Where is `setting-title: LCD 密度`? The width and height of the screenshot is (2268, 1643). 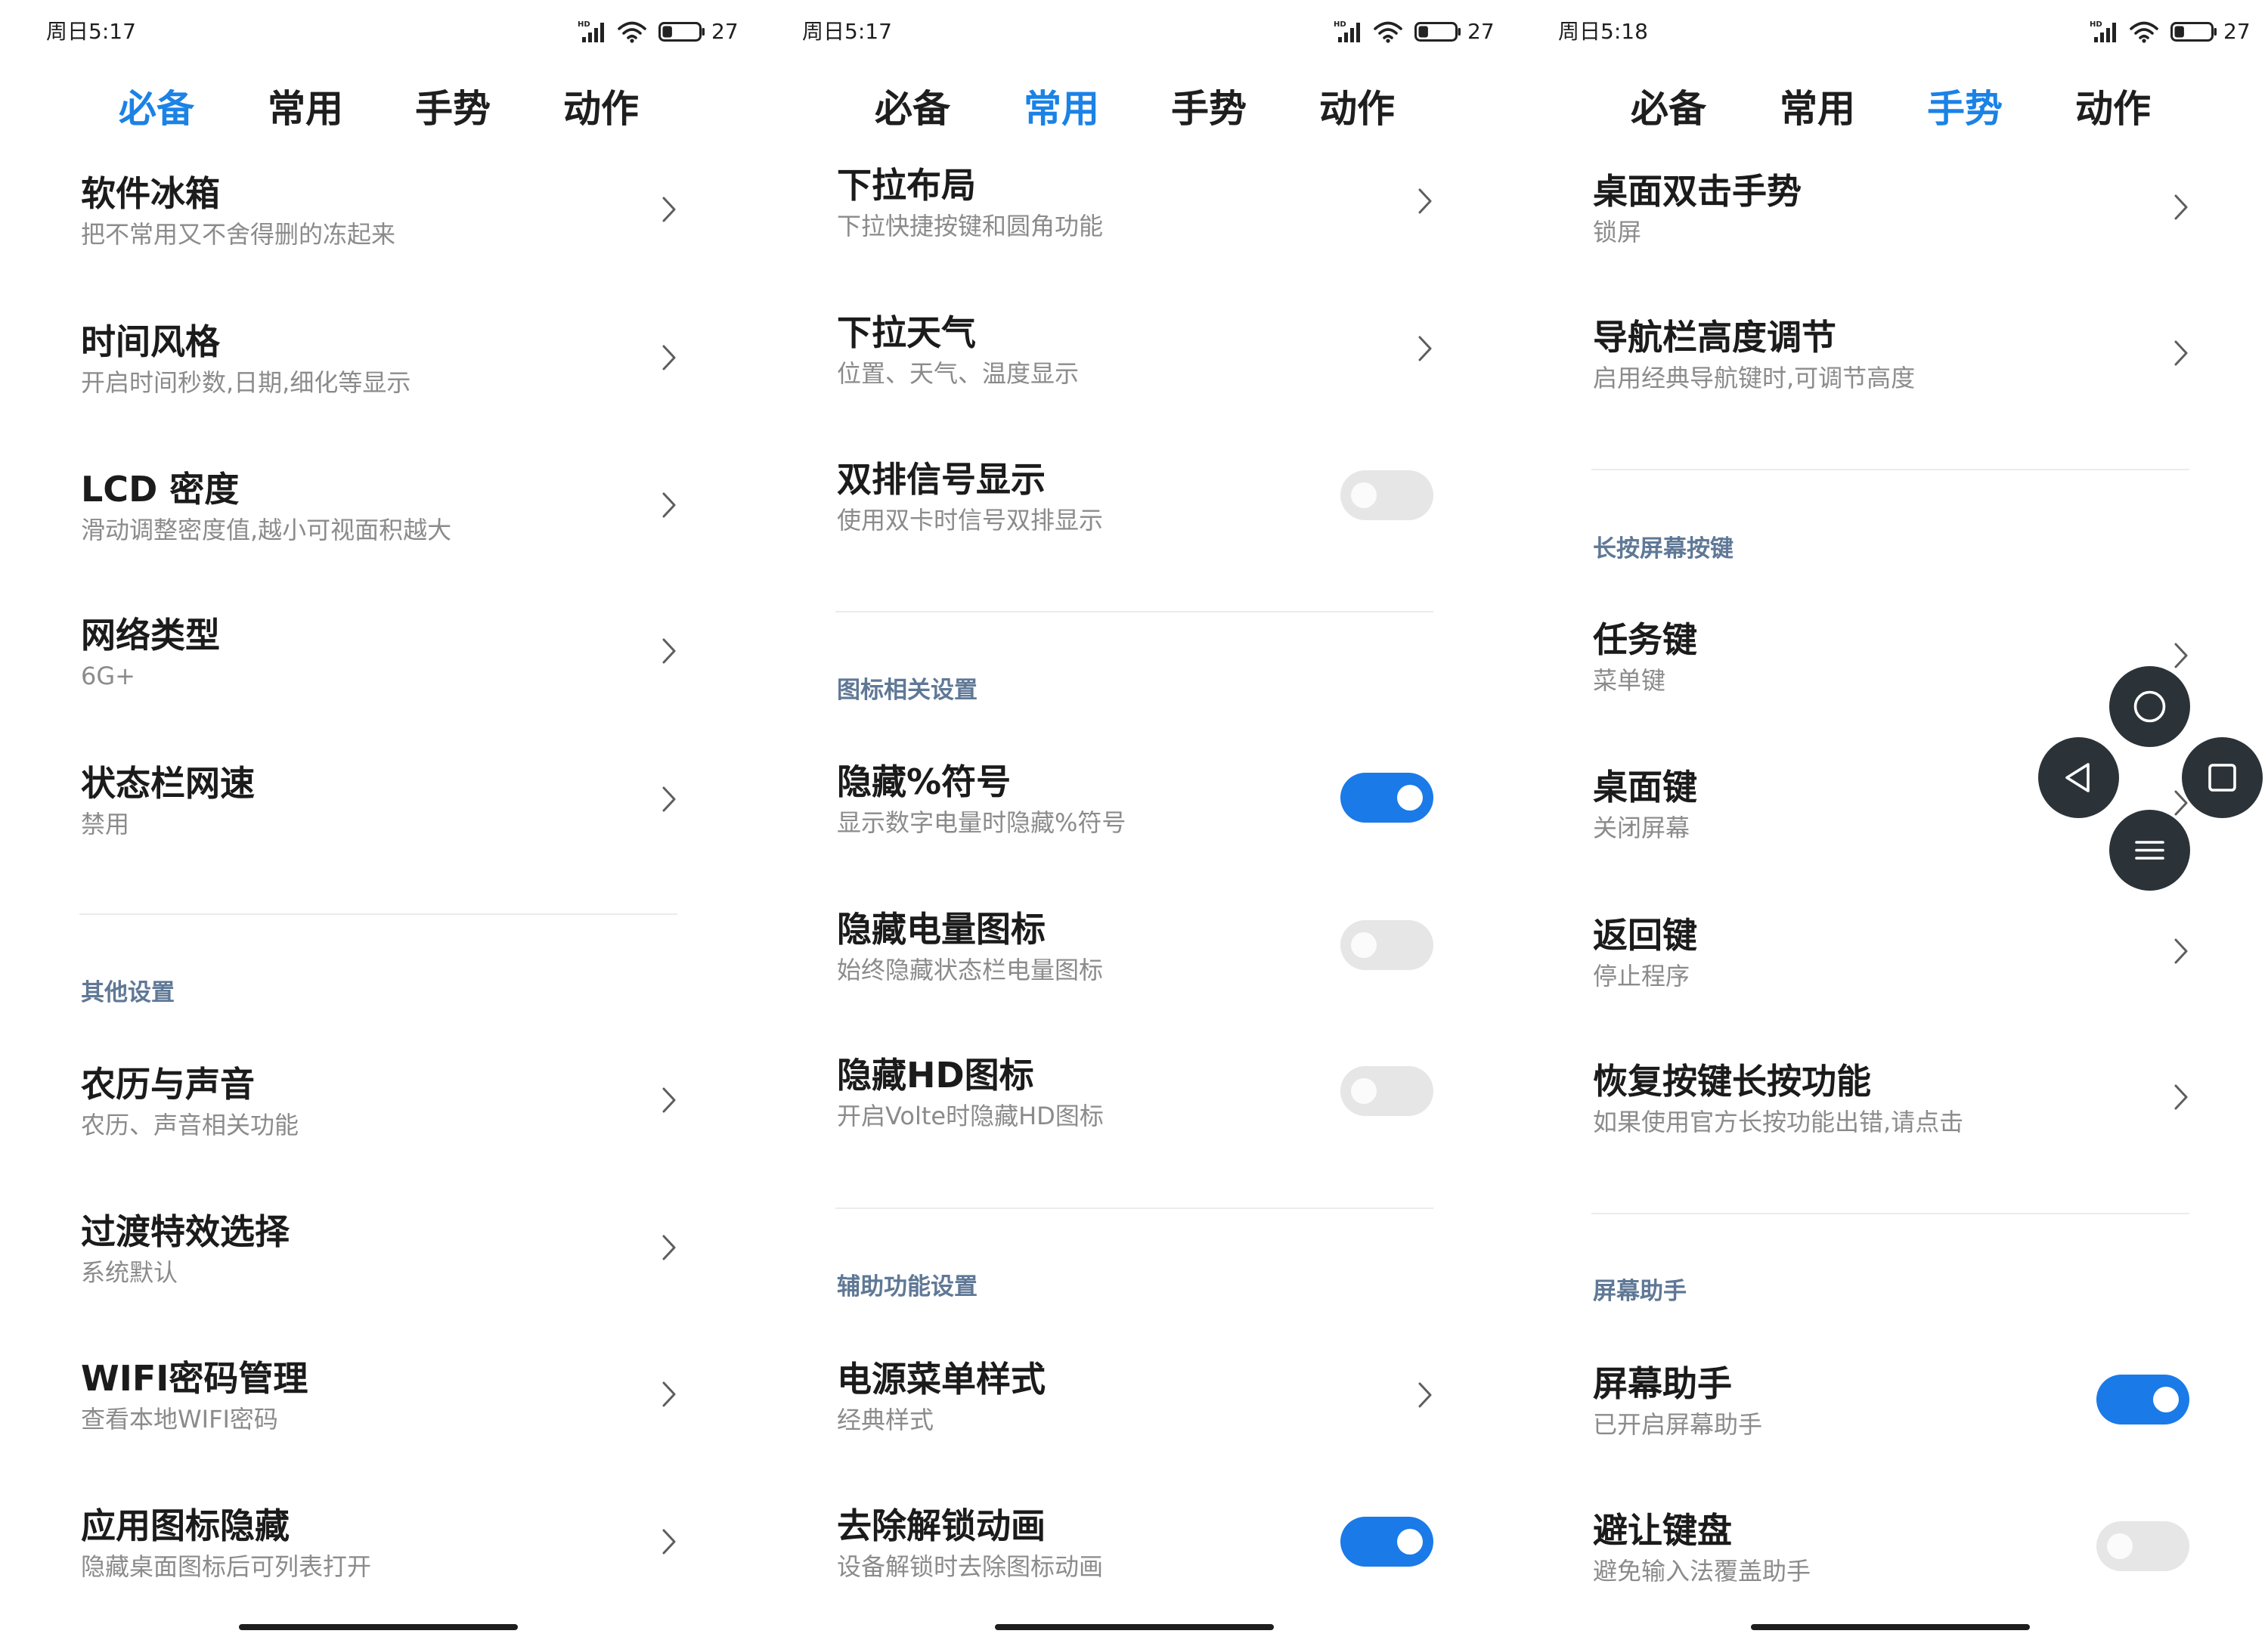 setting-title: LCD 密度 is located at coordinates (160, 489).